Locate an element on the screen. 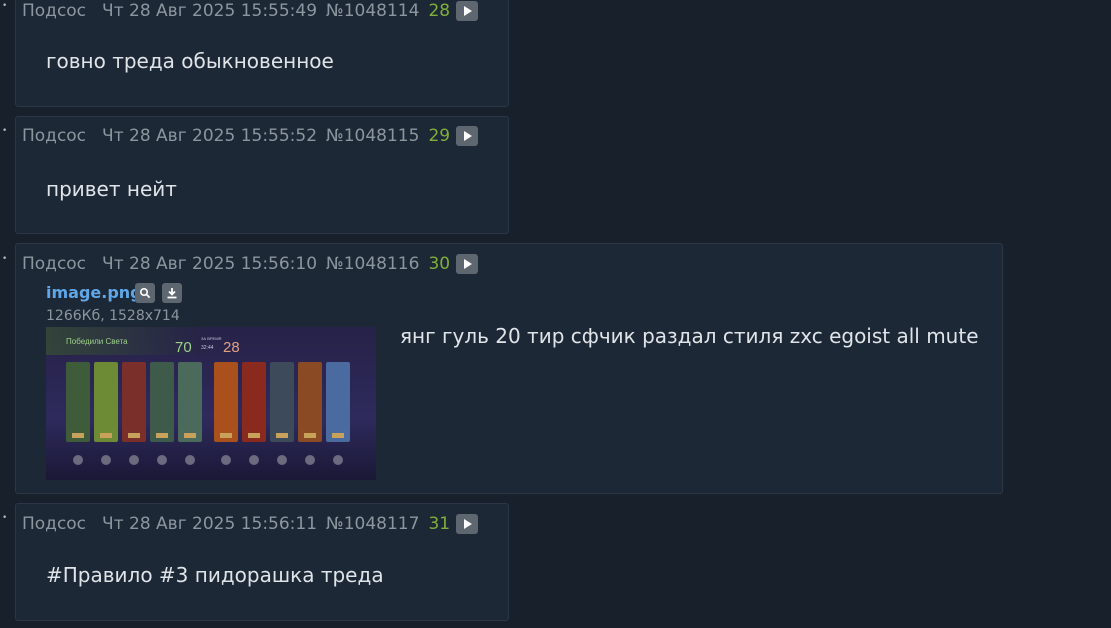  thumbnail-art: Победили Света 70 ЗА ВРЕМЯ 32:44 28 is located at coordinates (211, 403).